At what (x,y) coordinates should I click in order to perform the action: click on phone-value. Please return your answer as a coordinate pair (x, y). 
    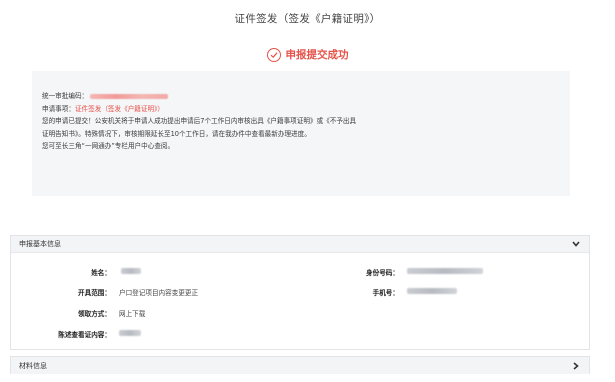
    Looking at the image, I should click on (432, 291).